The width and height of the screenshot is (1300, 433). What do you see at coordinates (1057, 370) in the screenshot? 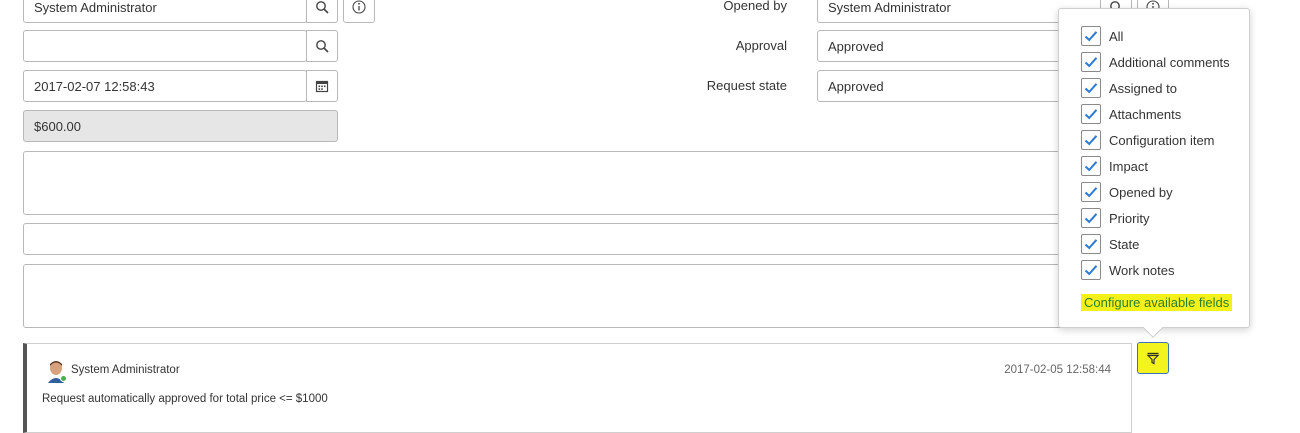
I see `activity-timestamp: 2017-02-05 12:58:44` at bounding box center [1057, 370].